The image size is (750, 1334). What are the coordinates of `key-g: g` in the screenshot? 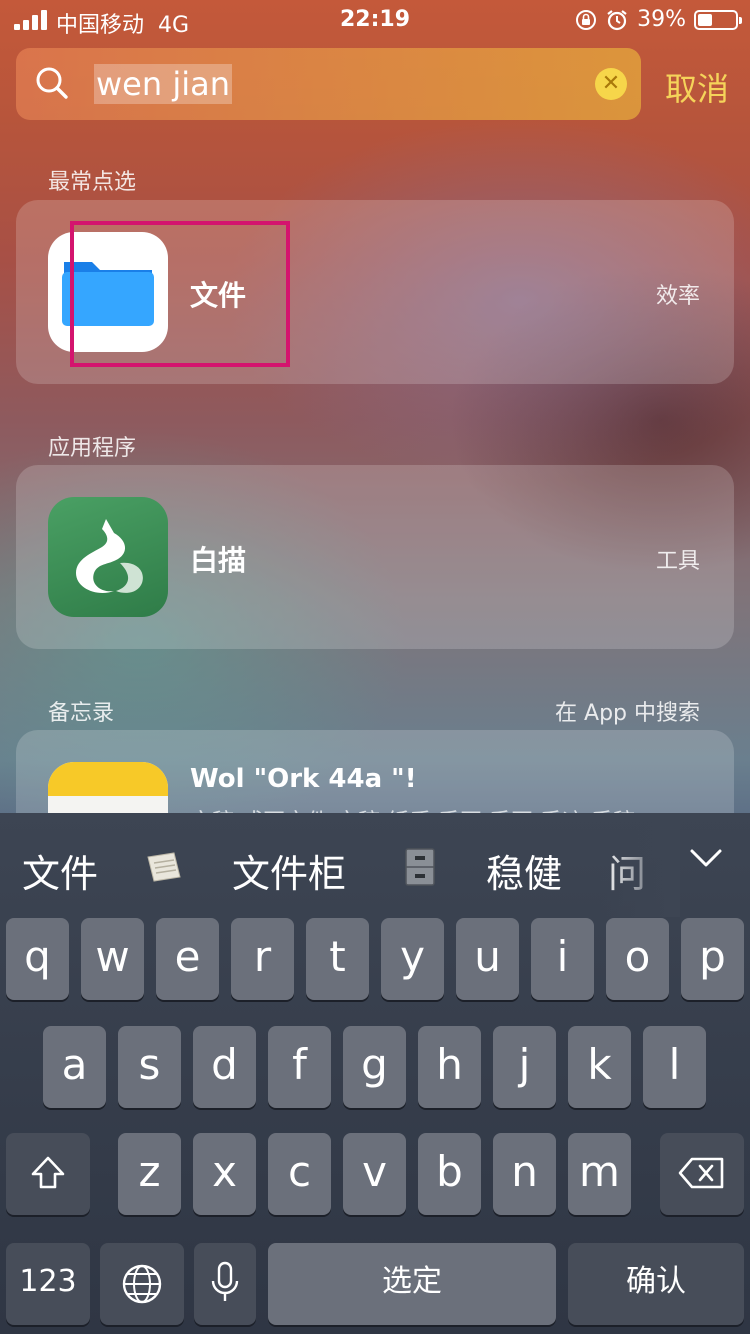 It's located at (374, 1067).